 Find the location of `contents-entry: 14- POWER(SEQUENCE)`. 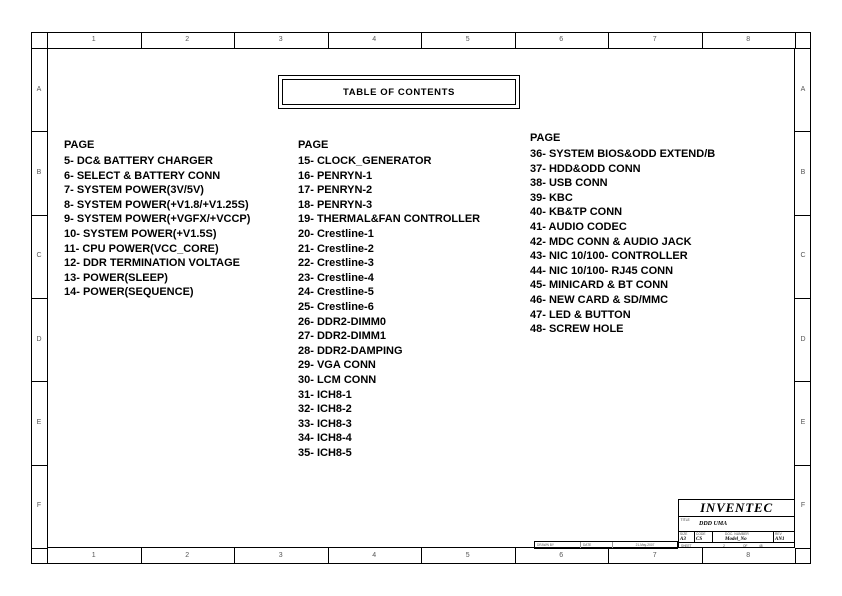

contents-entry: 14- POWER(SEQUENCE) is located at coordinates (129, 292).